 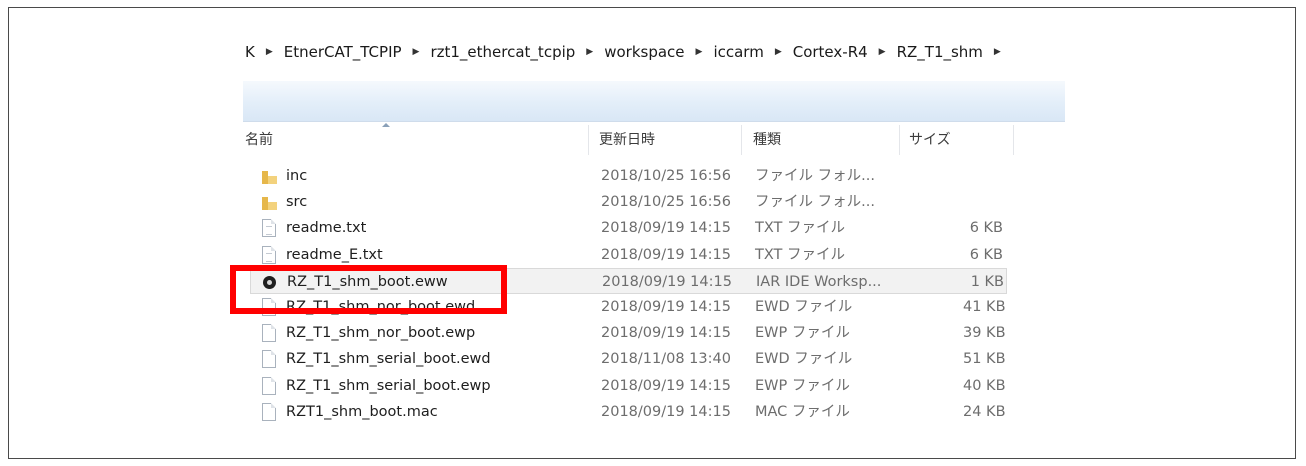 I want to click on file-name: RZ_T1_shm_serial_boot.ewp, so click(x=388, y=385).